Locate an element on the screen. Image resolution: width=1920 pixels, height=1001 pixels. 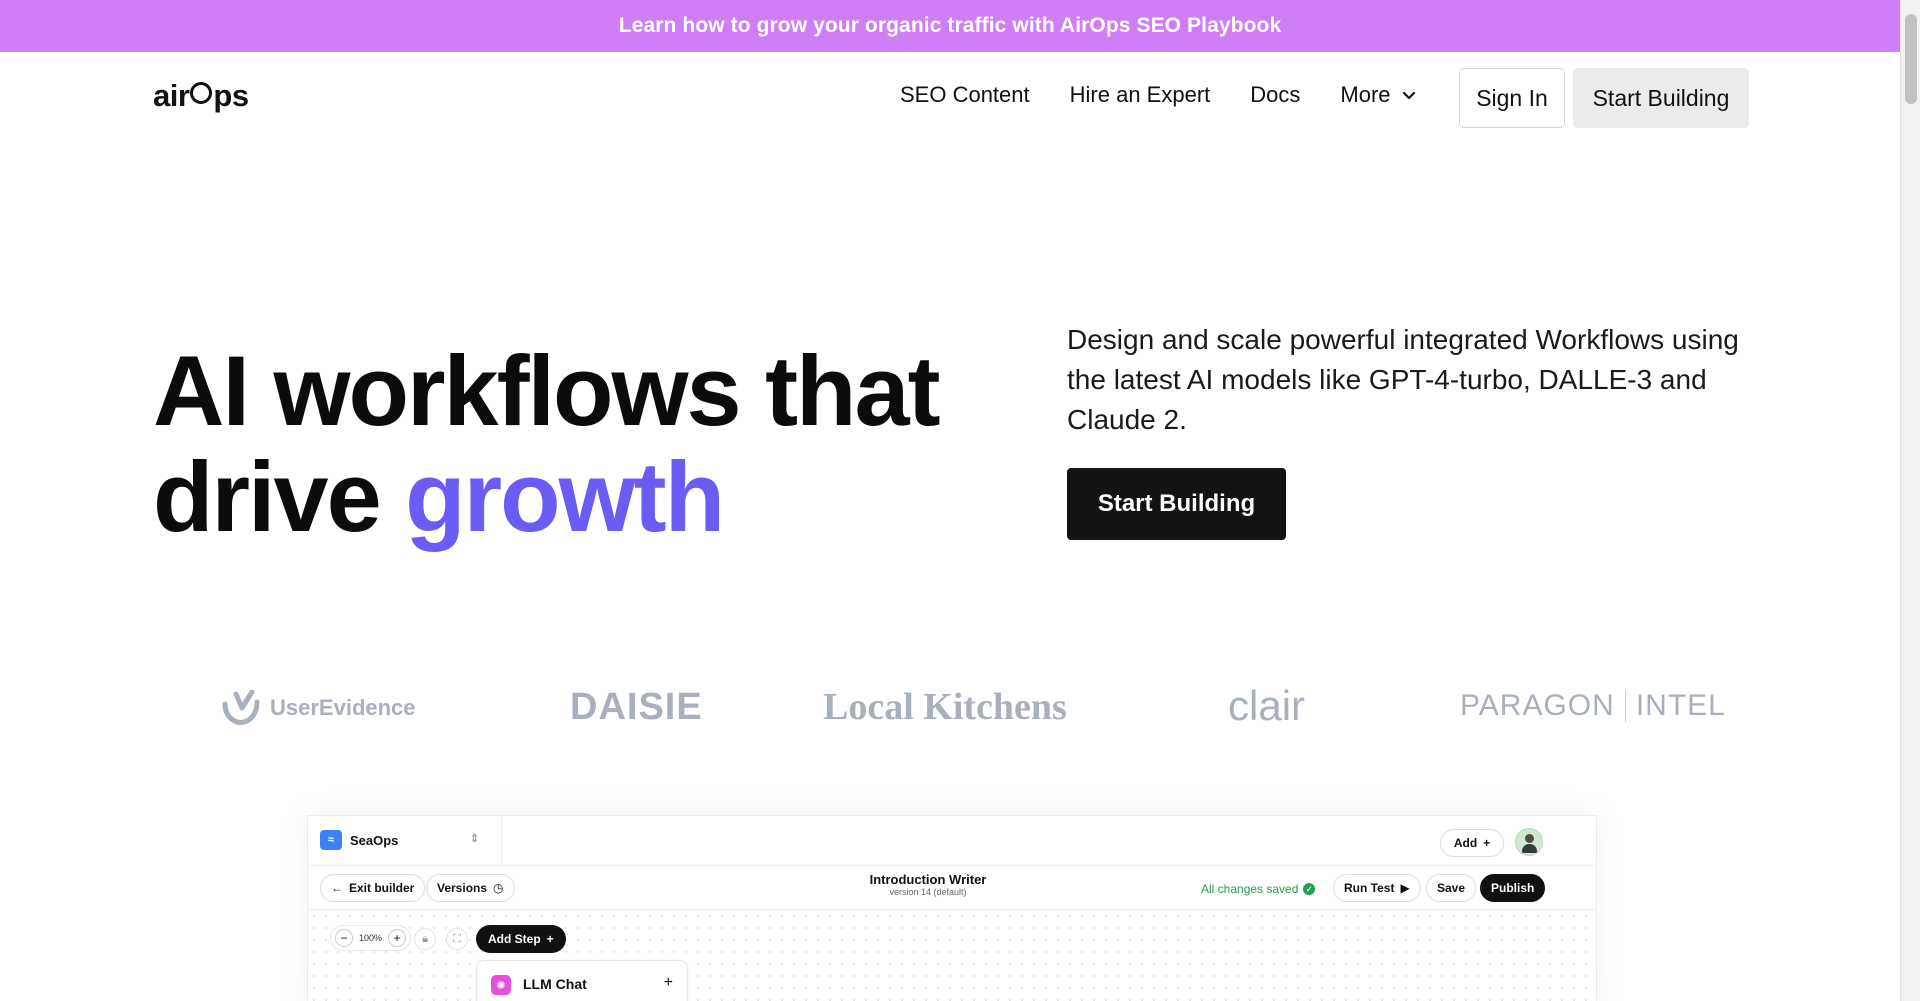
add-step-button: Add Step + is located at coordinates (521, 939).